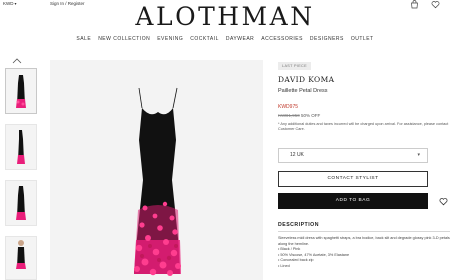  What do you see at coordinates (225, 16) in the screenshot?
I see `site-logo: ALOTHMAN` at bounding box center [225, 16].